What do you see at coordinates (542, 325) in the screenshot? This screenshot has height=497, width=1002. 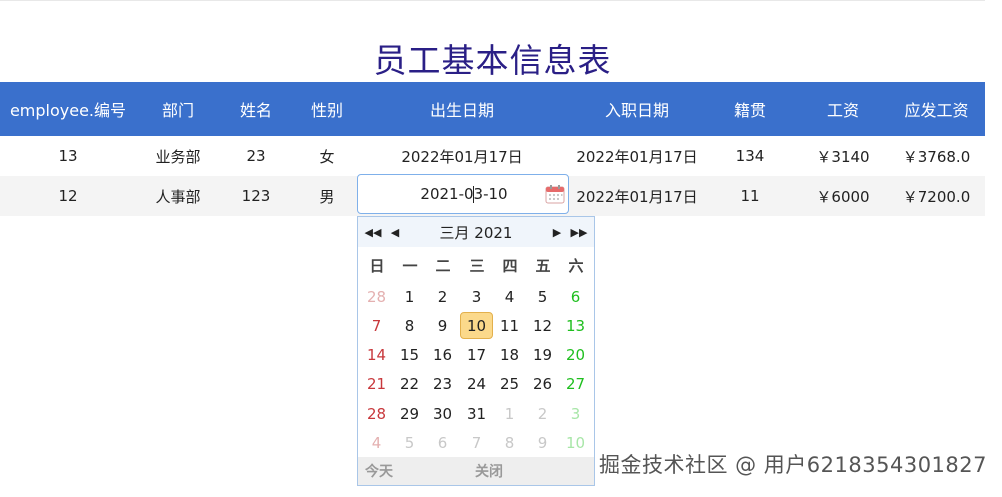 I see `calendar-day: 12` at bounding box center [542, 325].